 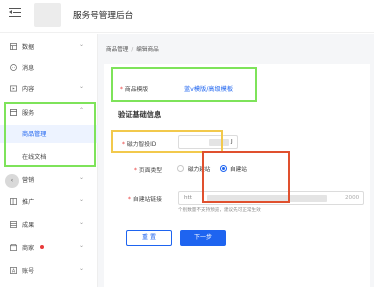 I want to click on template-label: * 商品模版, so click(x=134, y=90).